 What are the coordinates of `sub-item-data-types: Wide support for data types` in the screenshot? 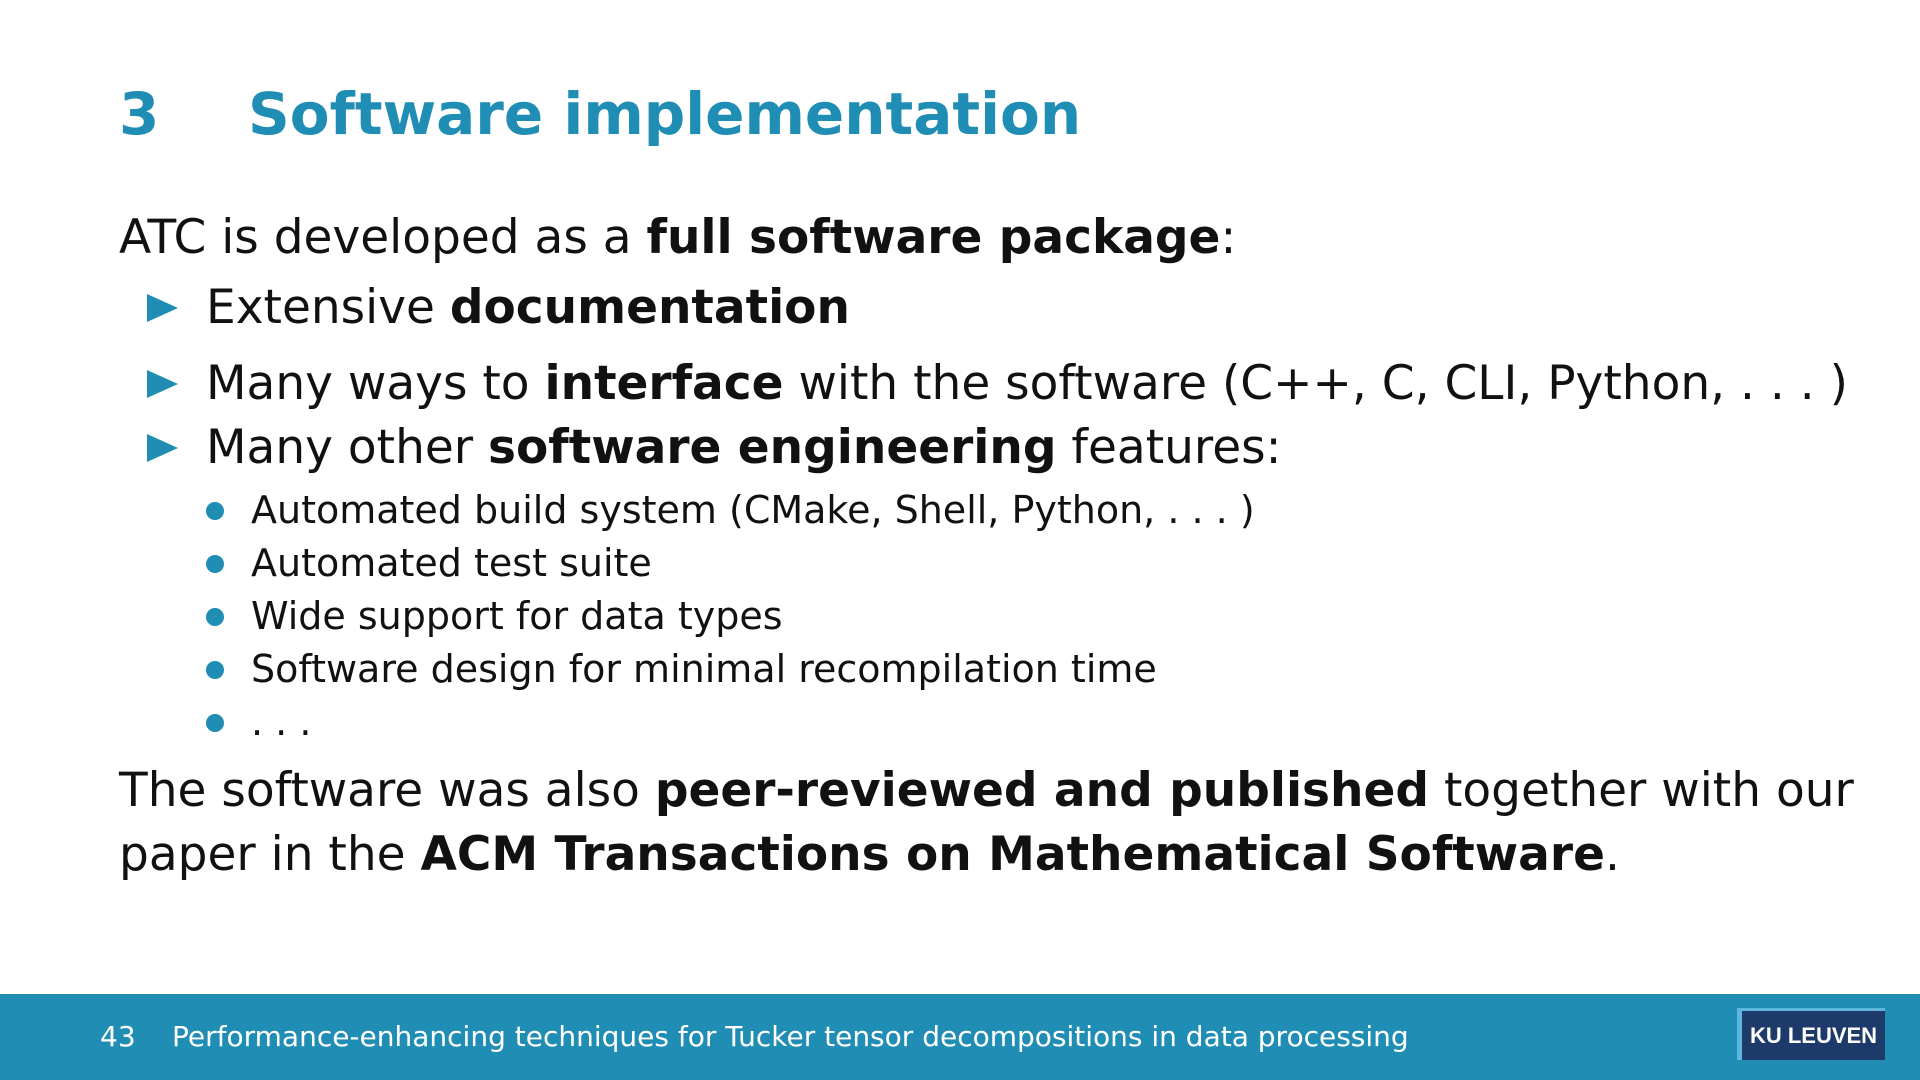 It's located at (1012, 616).